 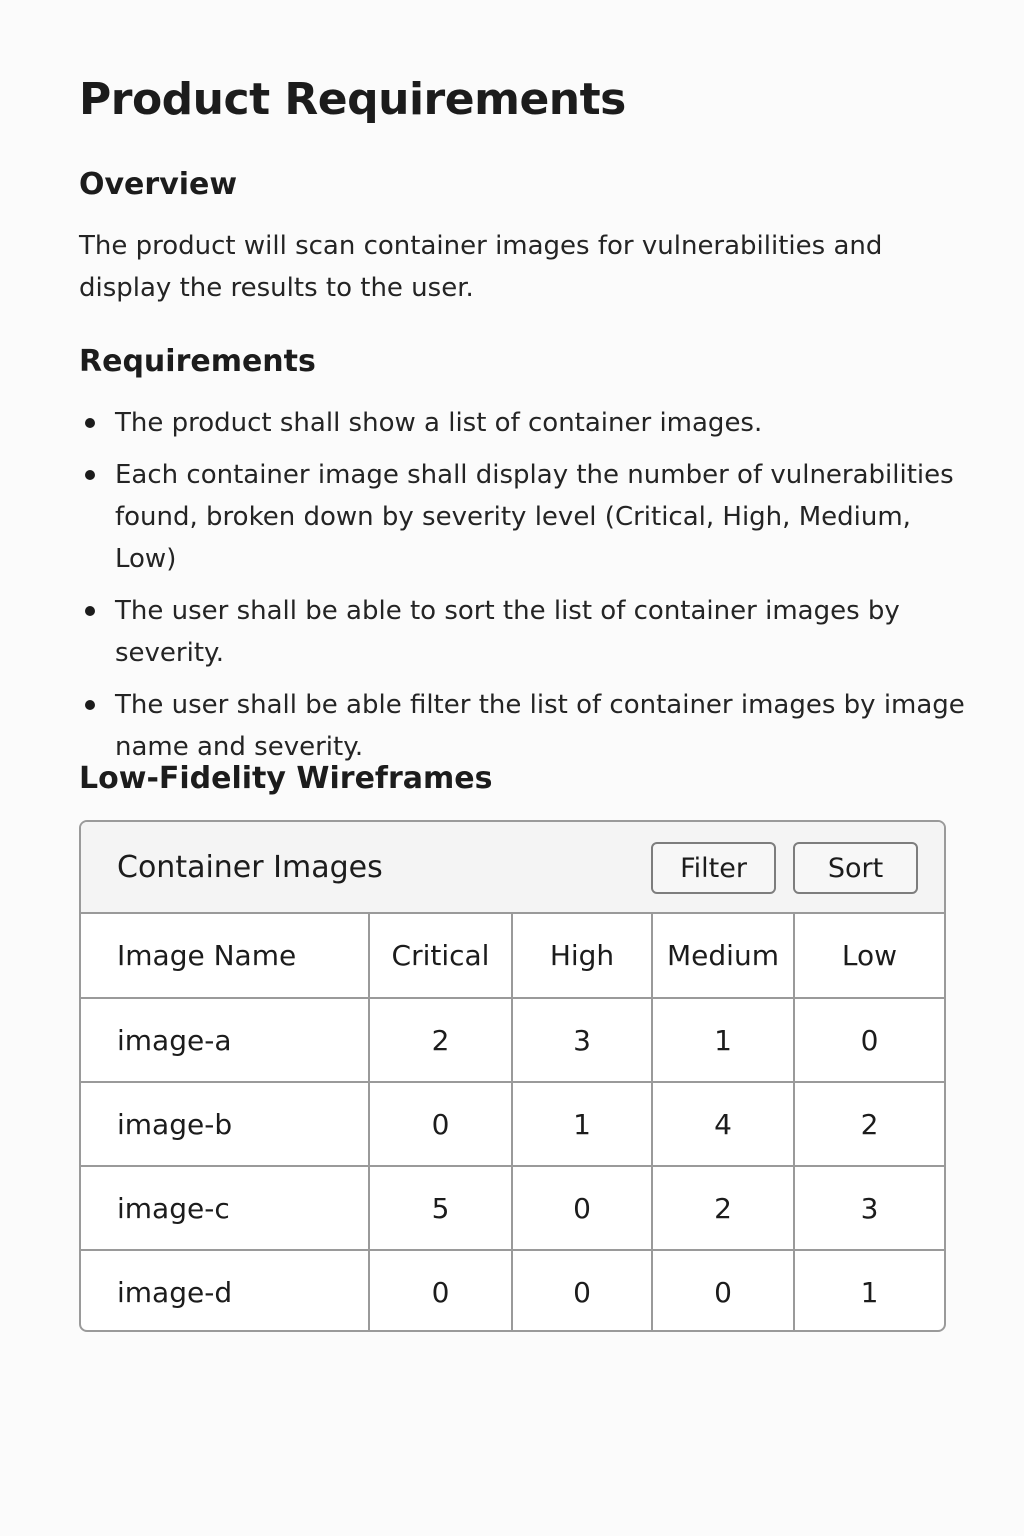 I want to click on table-row: image-a 2 3 1 0, so click(x=512, y=1040).